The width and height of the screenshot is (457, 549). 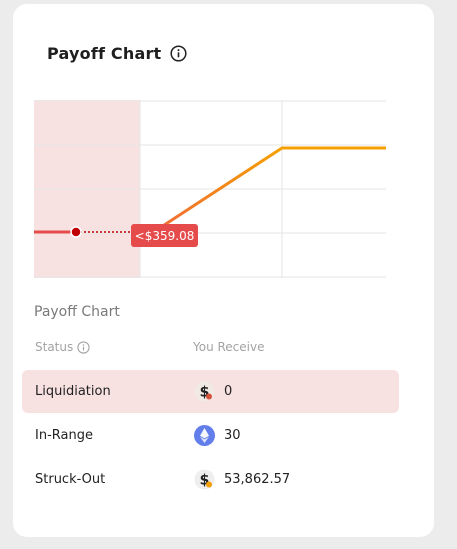 I want to click on row-status: Liquidiation, so click(x=73, y=391).